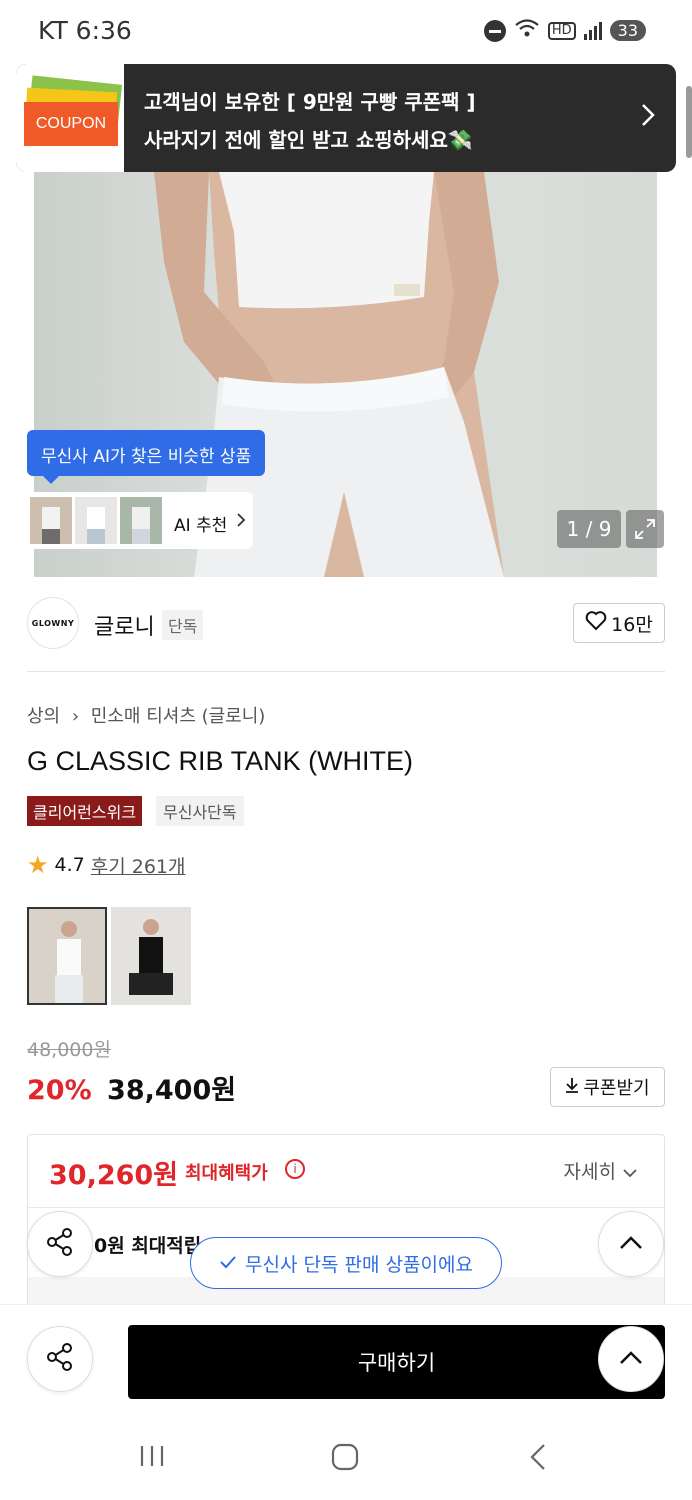 This screenshot has width=692, height=1500. I want to click on breadcrumb-category: 상의, so click(43, 716).